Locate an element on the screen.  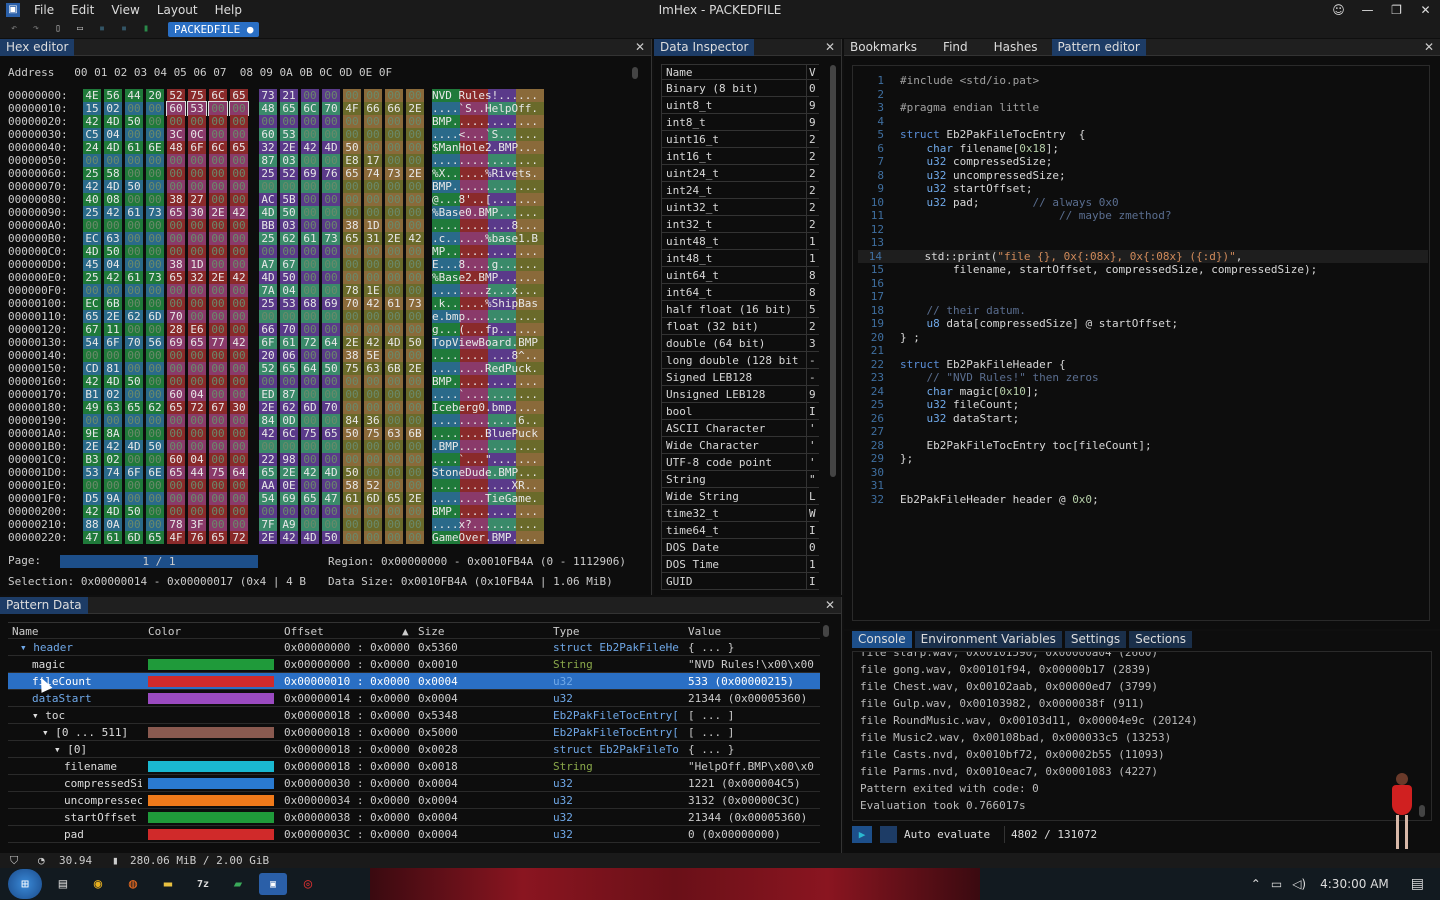
inspector-scrollbar is located at coordinates (833, 271).